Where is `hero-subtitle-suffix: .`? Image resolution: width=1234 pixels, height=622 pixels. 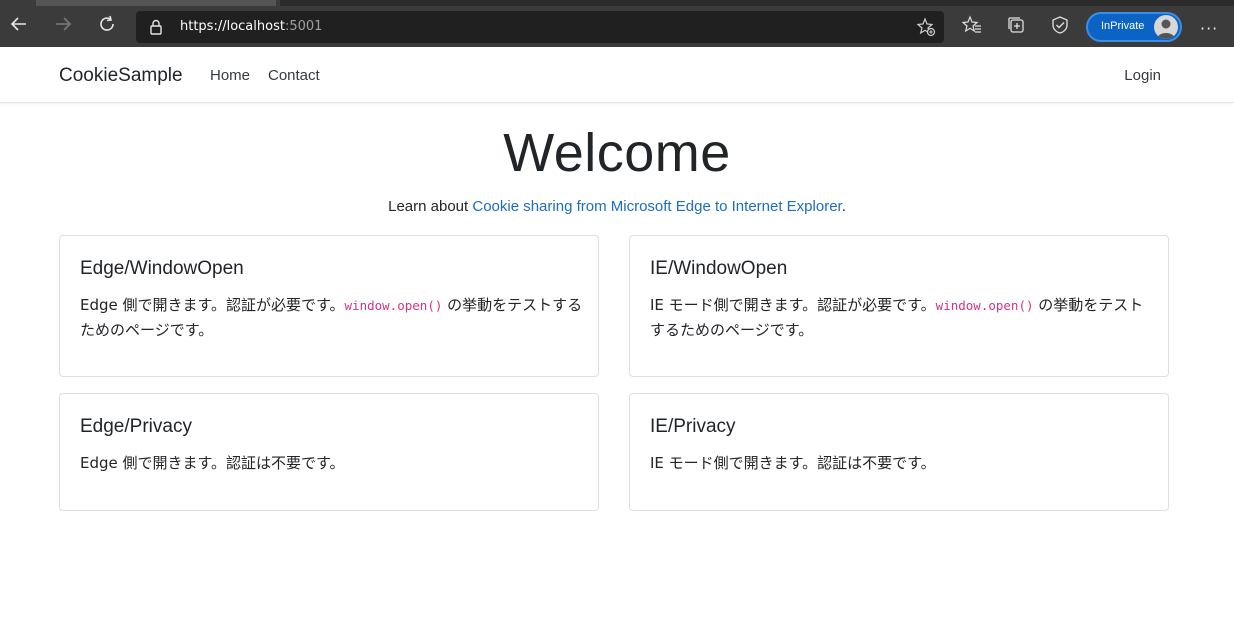 hero-subtitle-suffix: . is located at coordinates (843, 206).